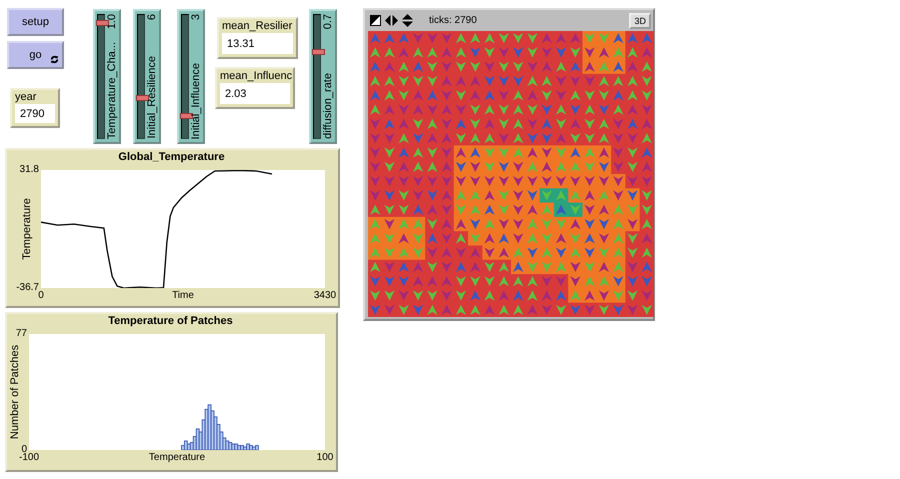 The image size is (900, 479). What do you see at coordinates (15, 392) in the screenshot?
I see `y-axis-label: Number of Patches` at bounding box center [15, 392].